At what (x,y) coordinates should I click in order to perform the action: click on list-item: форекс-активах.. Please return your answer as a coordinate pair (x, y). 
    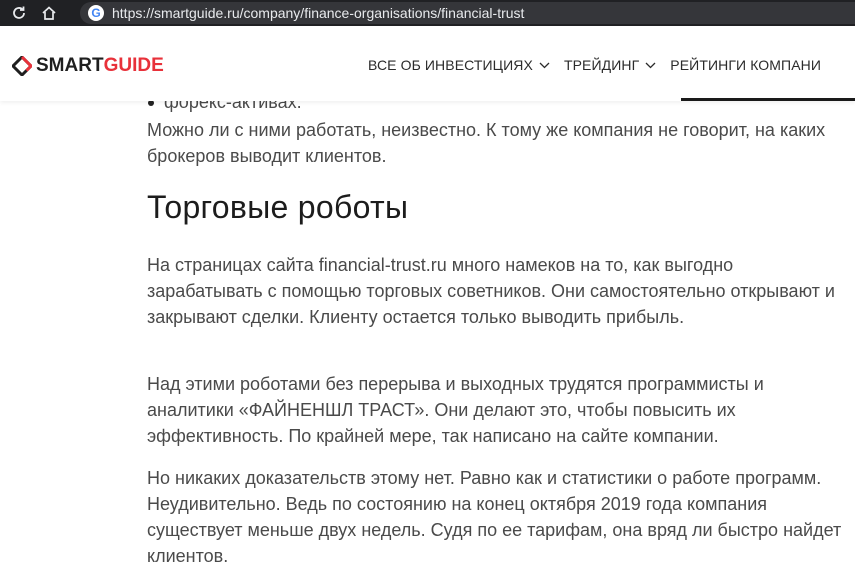
    Looking at the image, I should click on (225, 107).